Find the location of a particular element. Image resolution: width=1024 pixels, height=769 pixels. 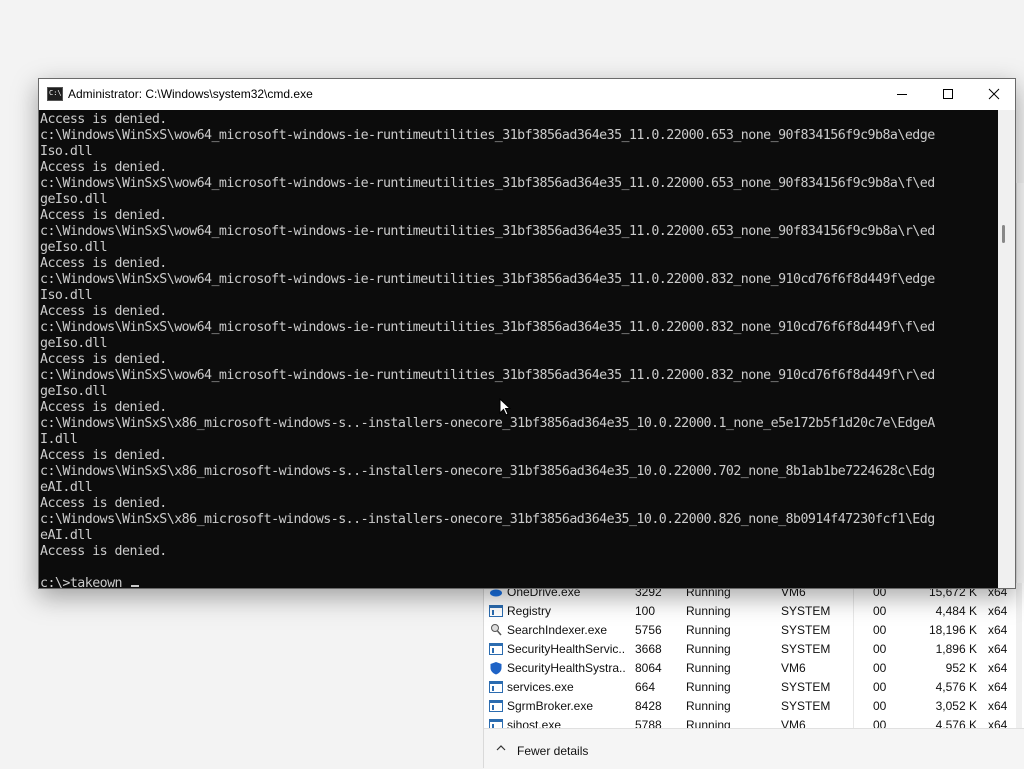

maximize-button is located at coordinates (948, 94).